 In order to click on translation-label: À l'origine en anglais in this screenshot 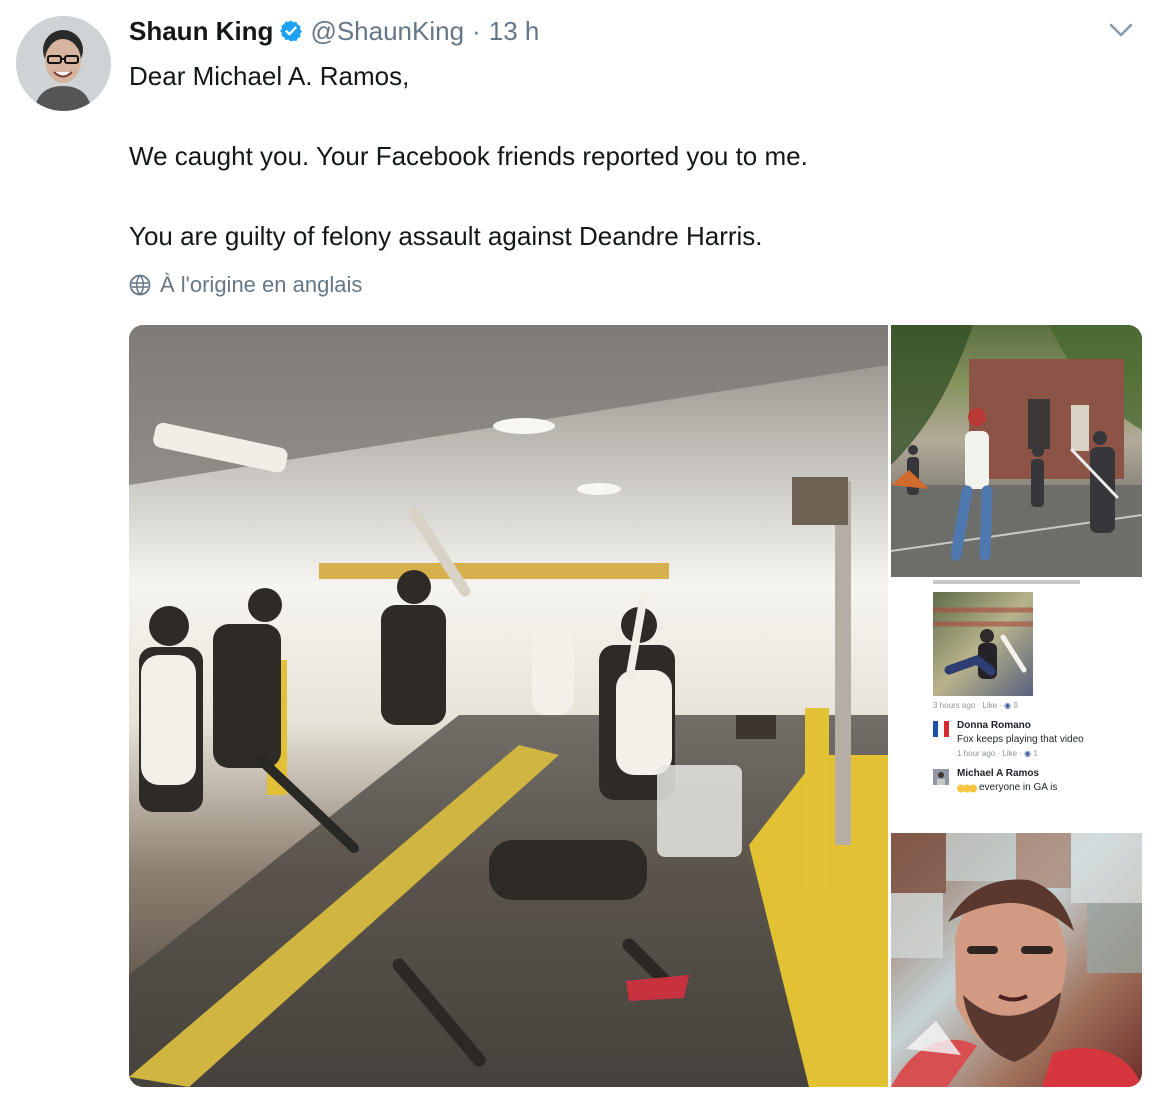, I will do `click(261, 285)`.